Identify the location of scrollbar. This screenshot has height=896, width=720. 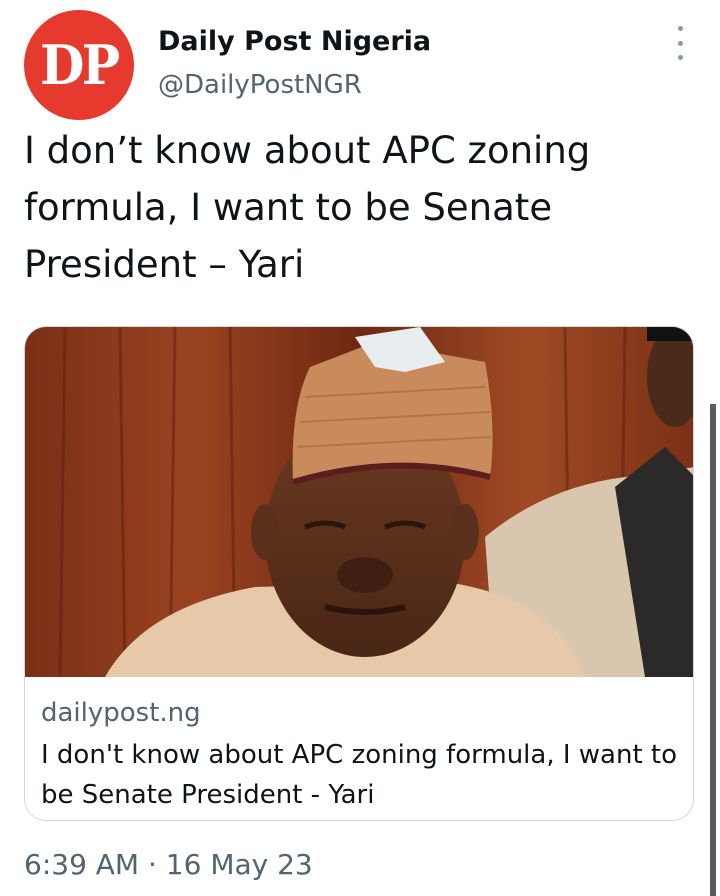
(713, 650).